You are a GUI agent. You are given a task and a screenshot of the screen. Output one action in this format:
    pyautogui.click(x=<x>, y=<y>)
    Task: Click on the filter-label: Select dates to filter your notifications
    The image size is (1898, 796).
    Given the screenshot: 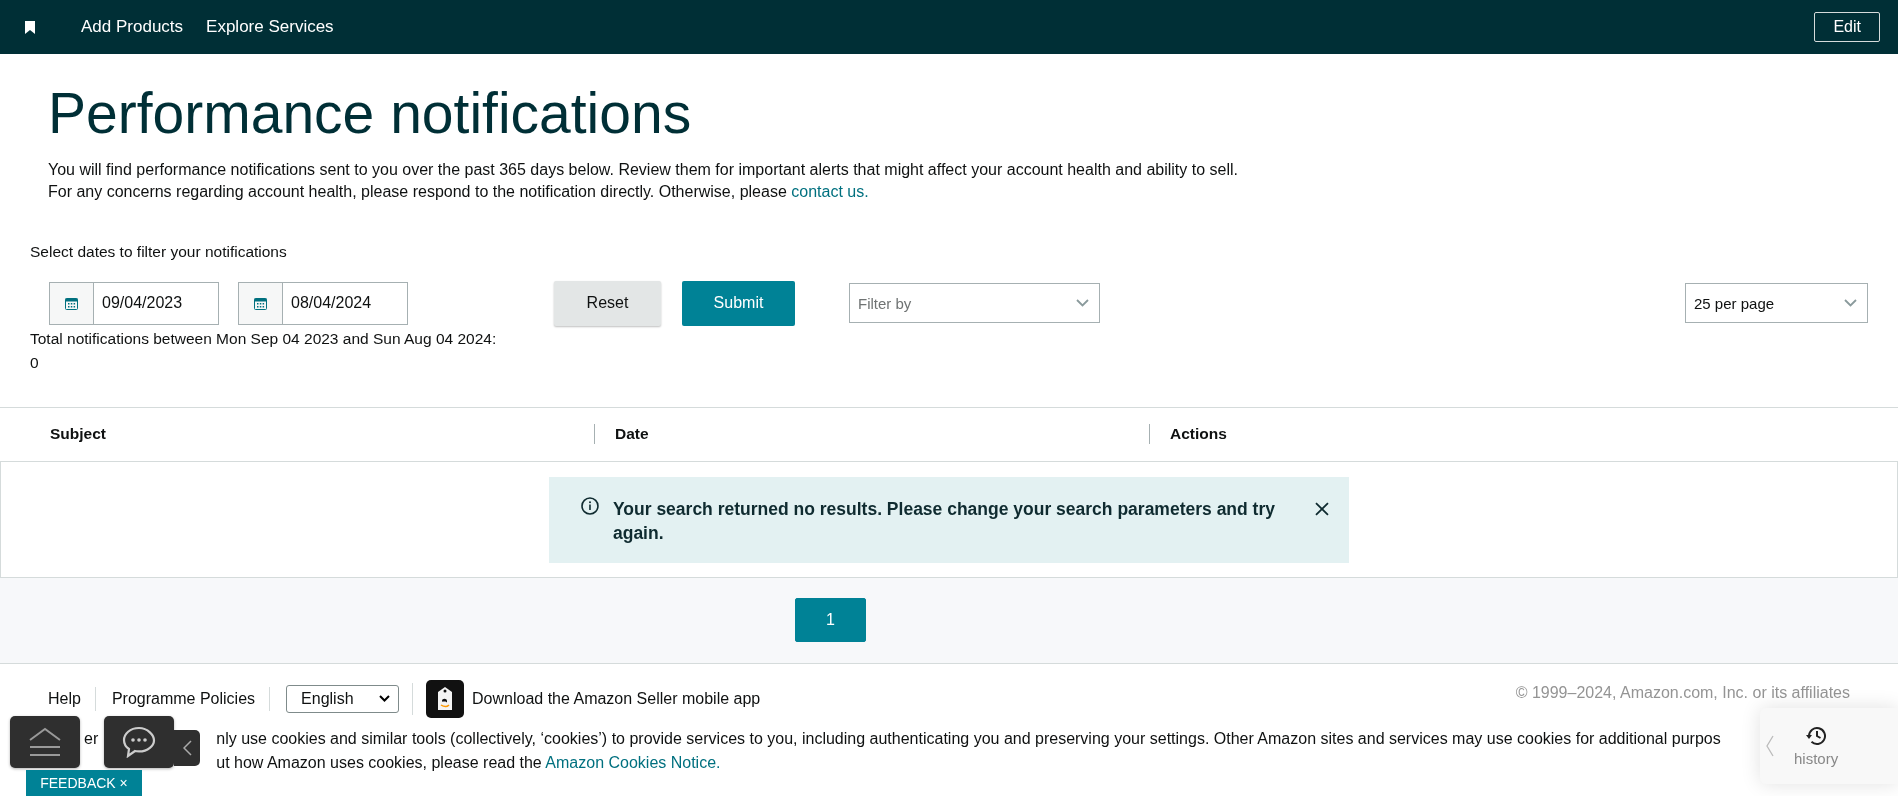 What is the action you would take?
    pyautogui.click(x=159, y=251)
    